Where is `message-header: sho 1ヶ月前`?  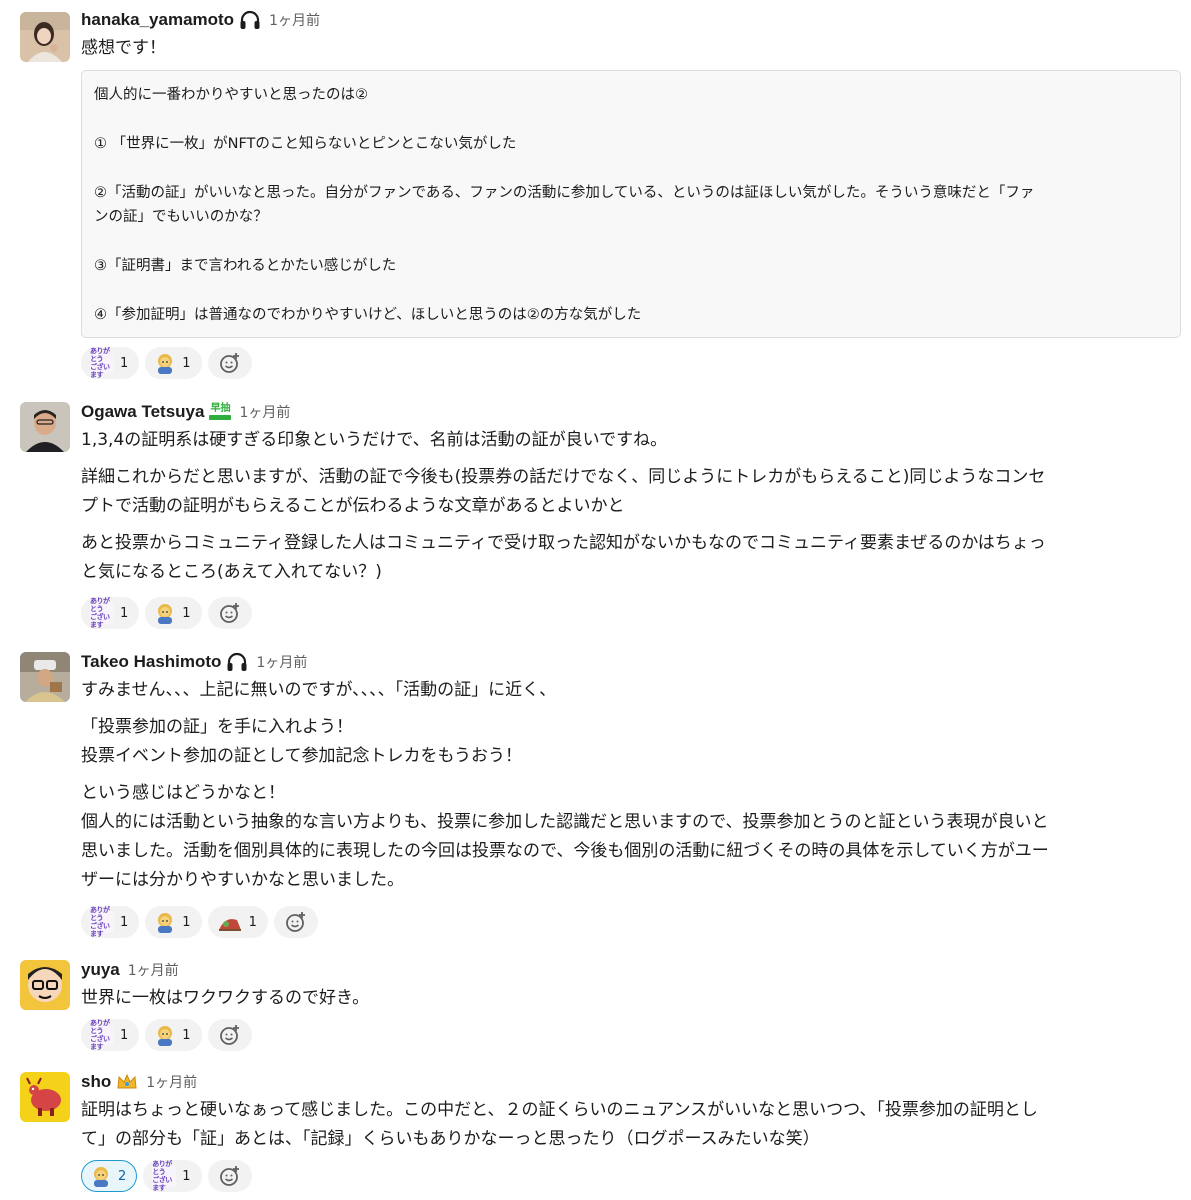
message-header: sho 1ヶ月前 is located at coordinates (630, 1082).